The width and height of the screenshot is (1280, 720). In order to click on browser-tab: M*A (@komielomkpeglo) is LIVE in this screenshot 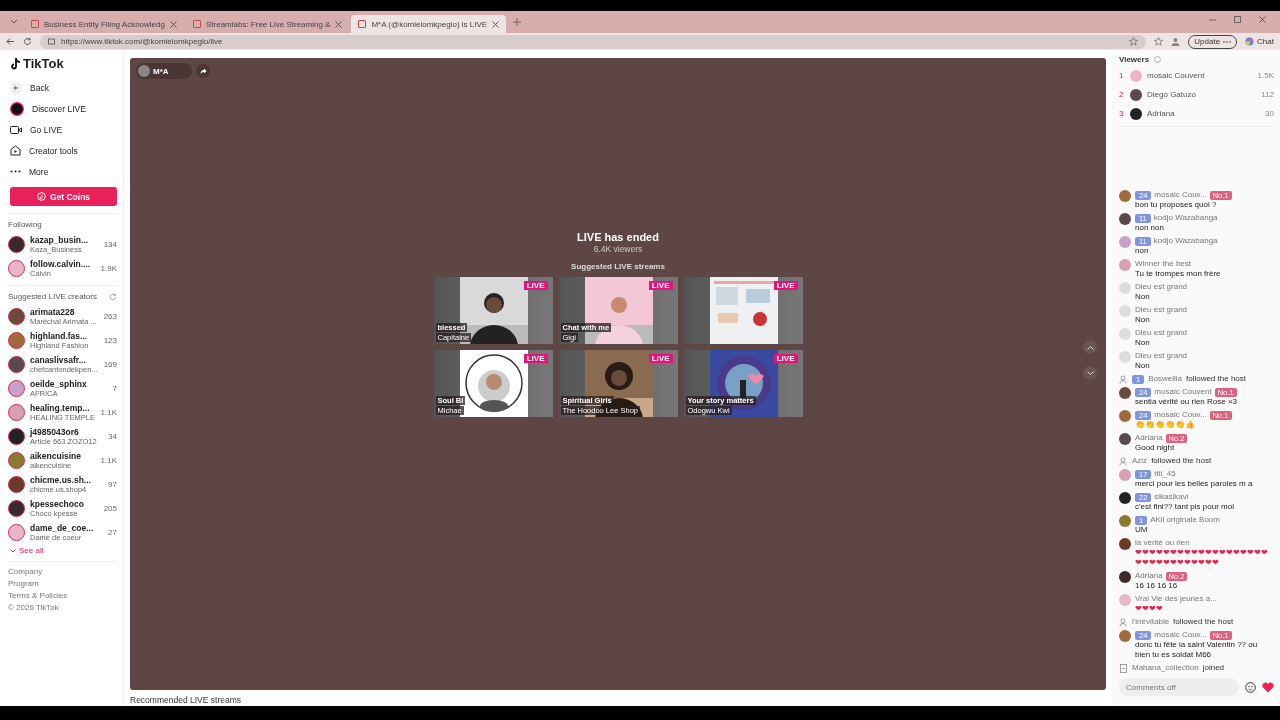, I will do `click(429, 24)`.